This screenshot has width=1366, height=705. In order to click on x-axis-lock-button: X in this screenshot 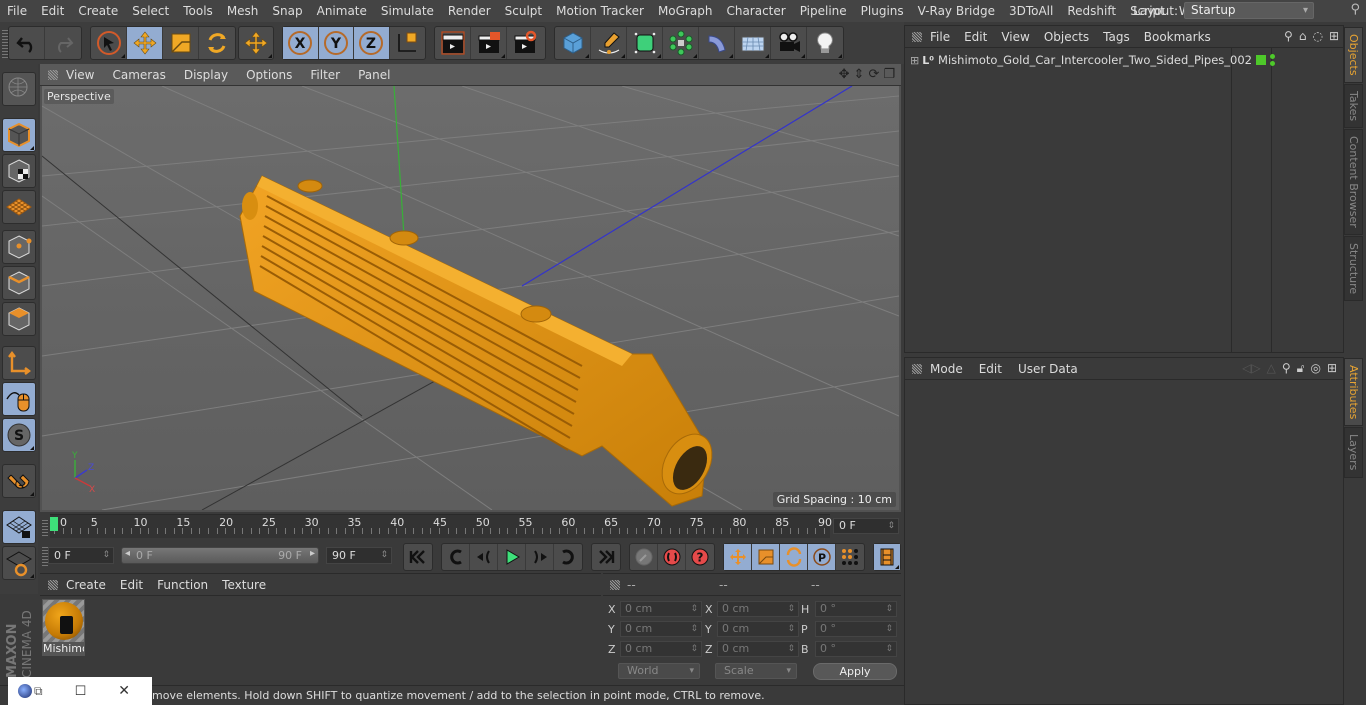, I will do `click(301, 43)`.